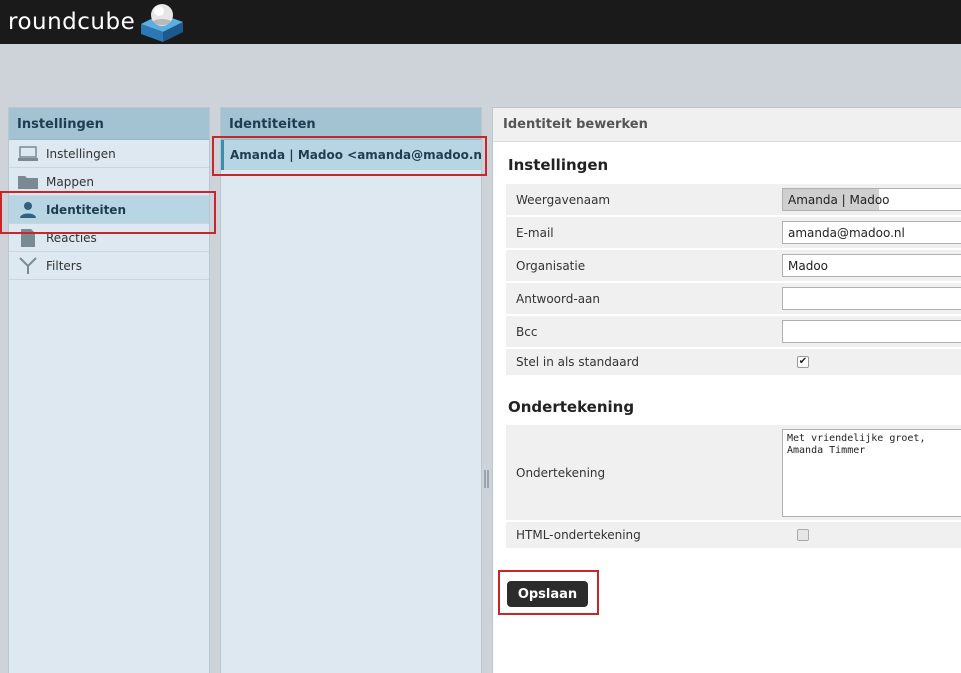 This screenshot has height=673, width=961. Describe the element at coordinates (871, 472) in the screenshot. I see `signature-textarea: Met vriendelijke groet, Amanda Timmer` at that location.